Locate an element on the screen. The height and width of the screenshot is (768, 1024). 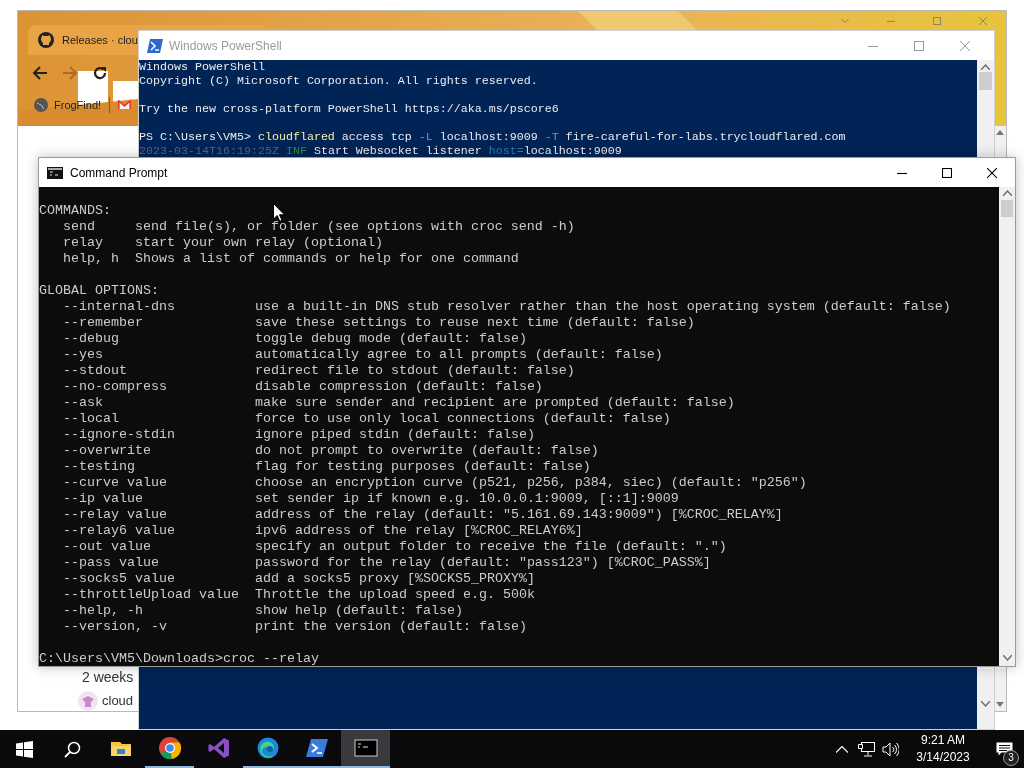
speaker-icon is located at coordinates (890, 749).